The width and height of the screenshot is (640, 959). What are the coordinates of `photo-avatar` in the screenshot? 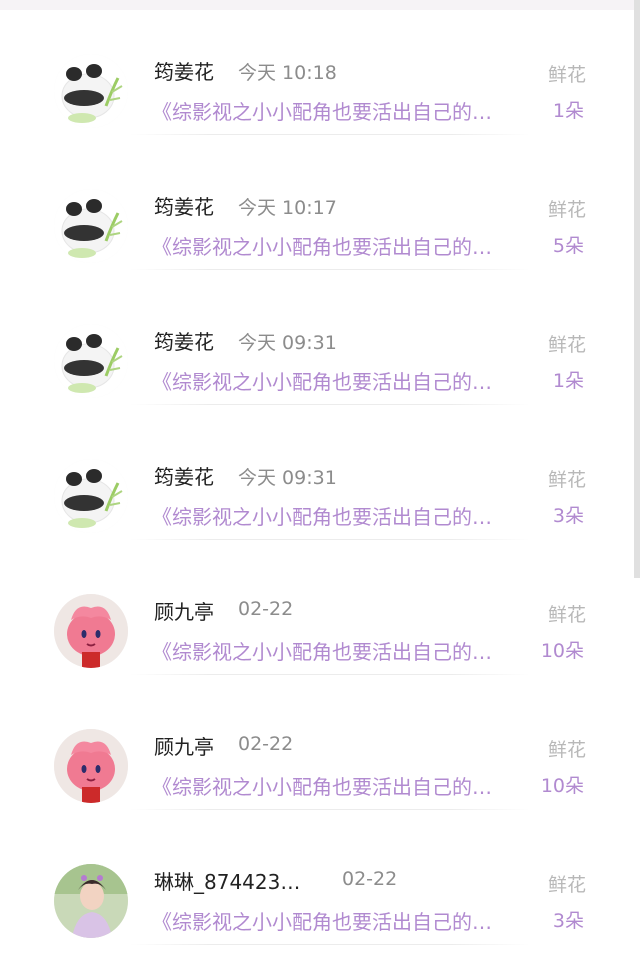 It's located at (91, 901).